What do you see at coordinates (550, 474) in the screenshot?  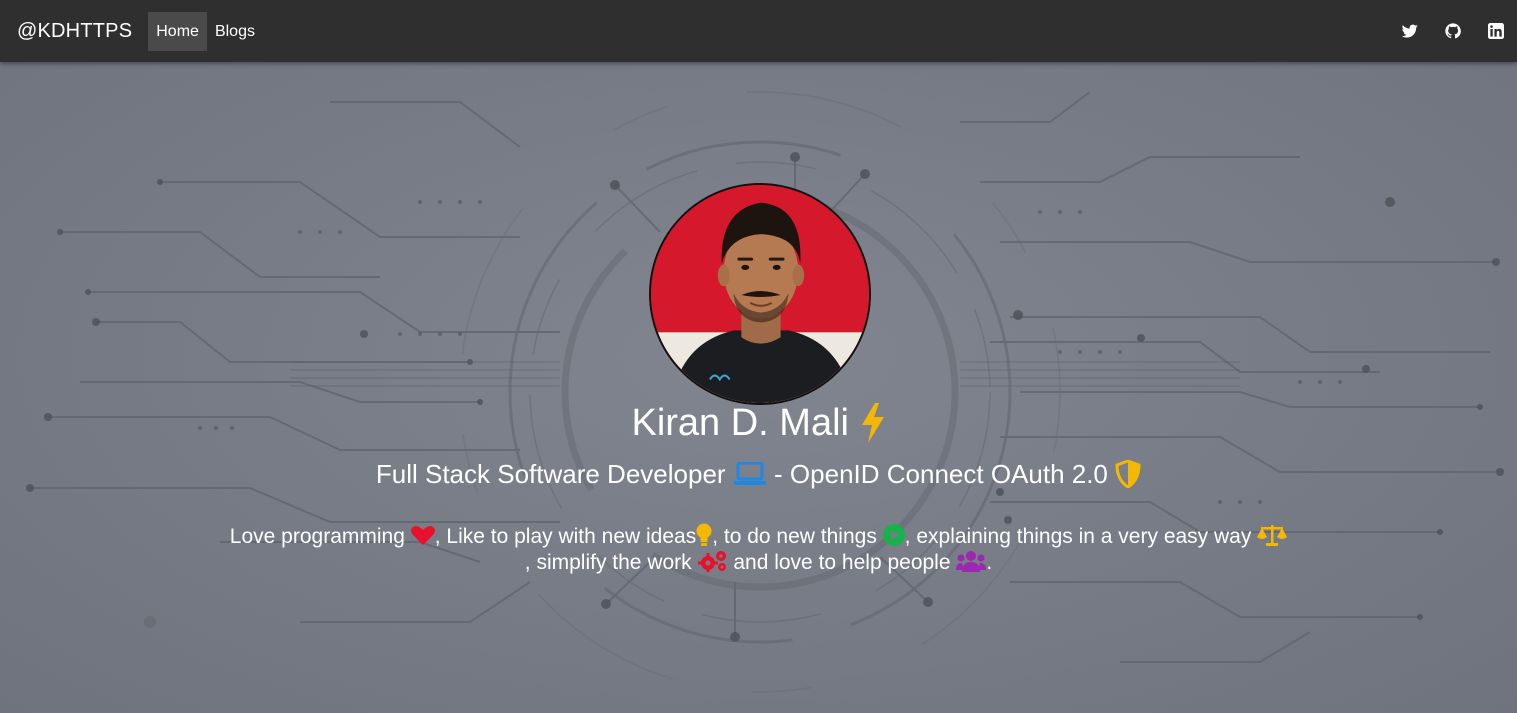 I see `subtitle-role: Full Stack Software Developer` at bounding box center [550, 474].